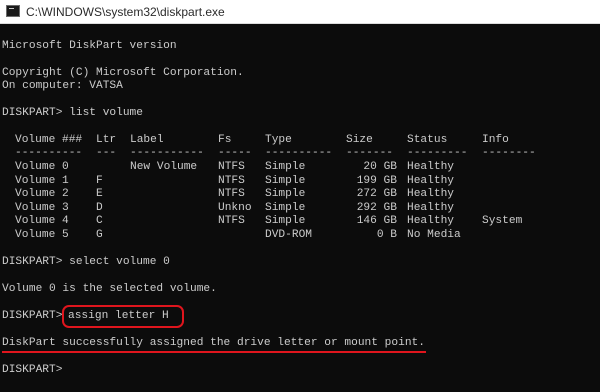 This screenshot has width=600, height=392. I want to click on table-cell-size: 272 GB, so click(376, 194).